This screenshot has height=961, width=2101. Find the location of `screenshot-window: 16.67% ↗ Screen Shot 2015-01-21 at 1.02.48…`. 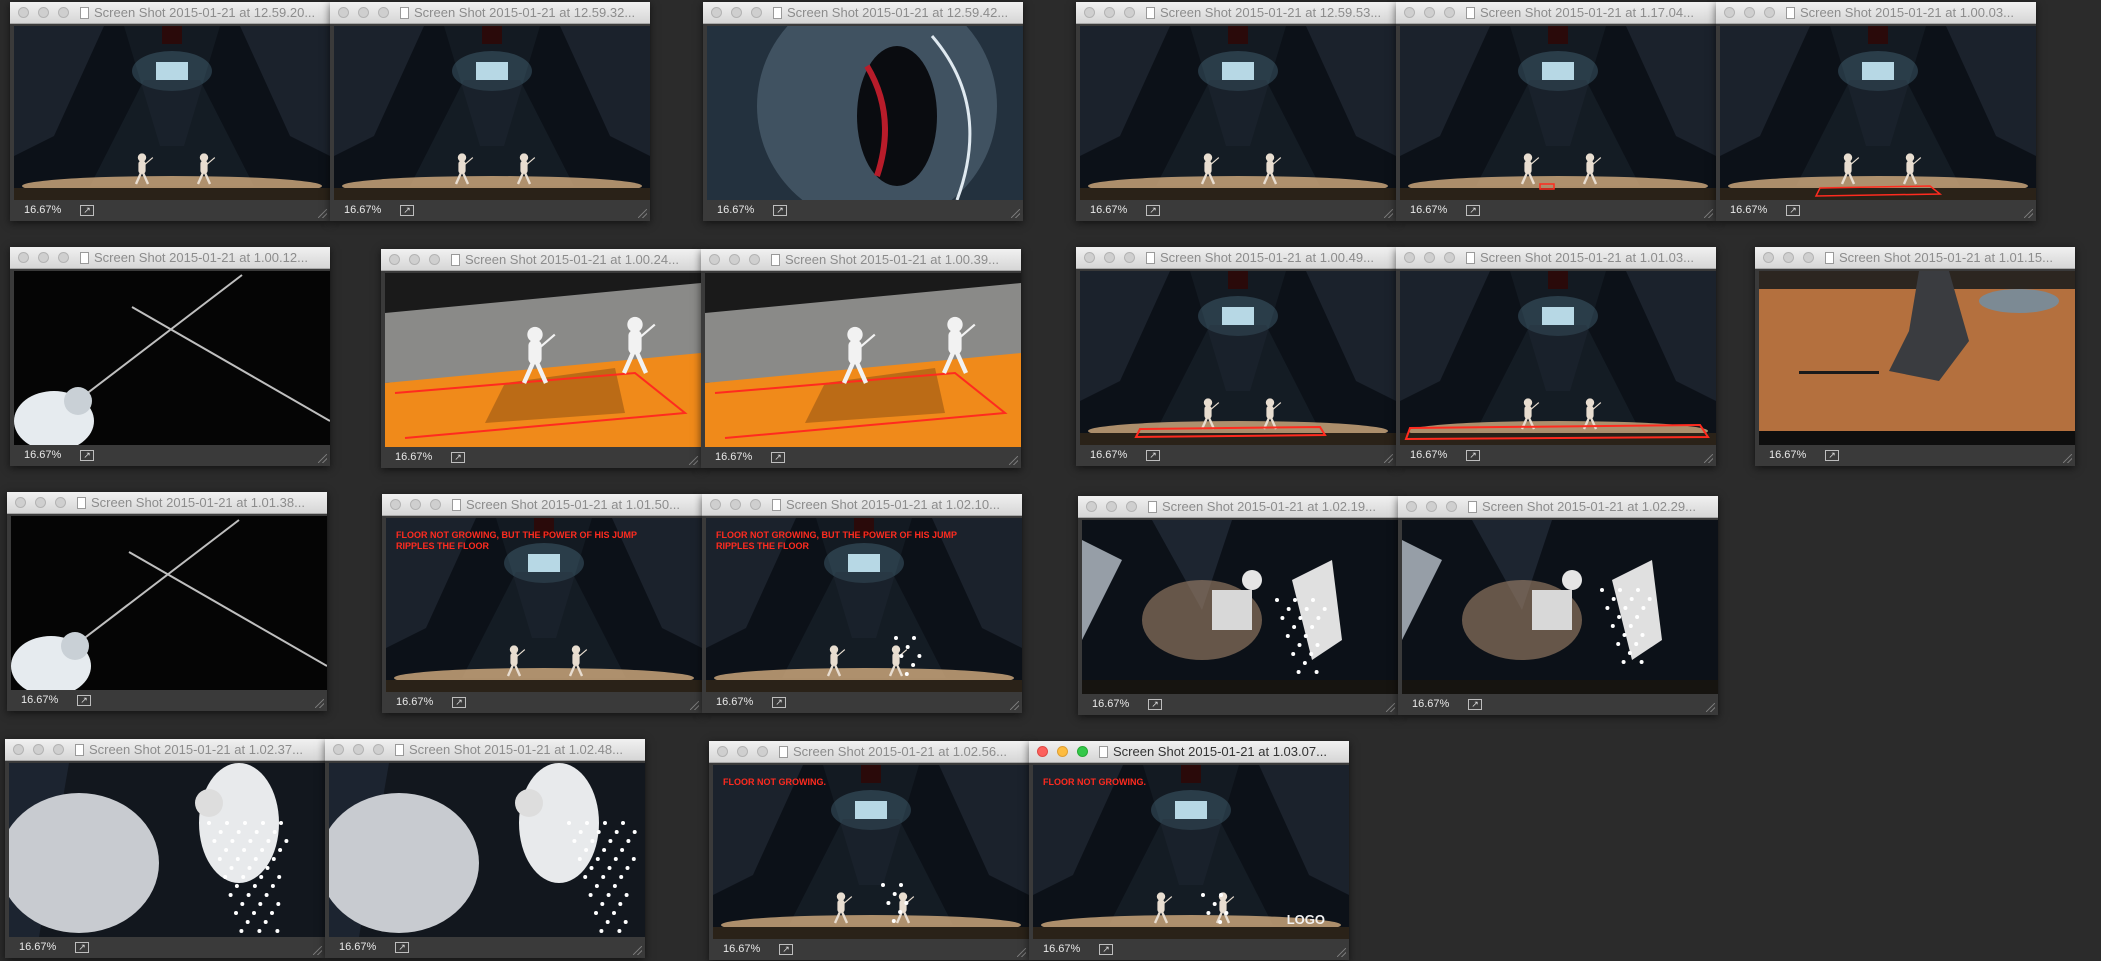

screenshot-window: 16.67% ↗ Screen Shot 2015-01-21 at 1.02.48… is located at coordinates (485, 848).